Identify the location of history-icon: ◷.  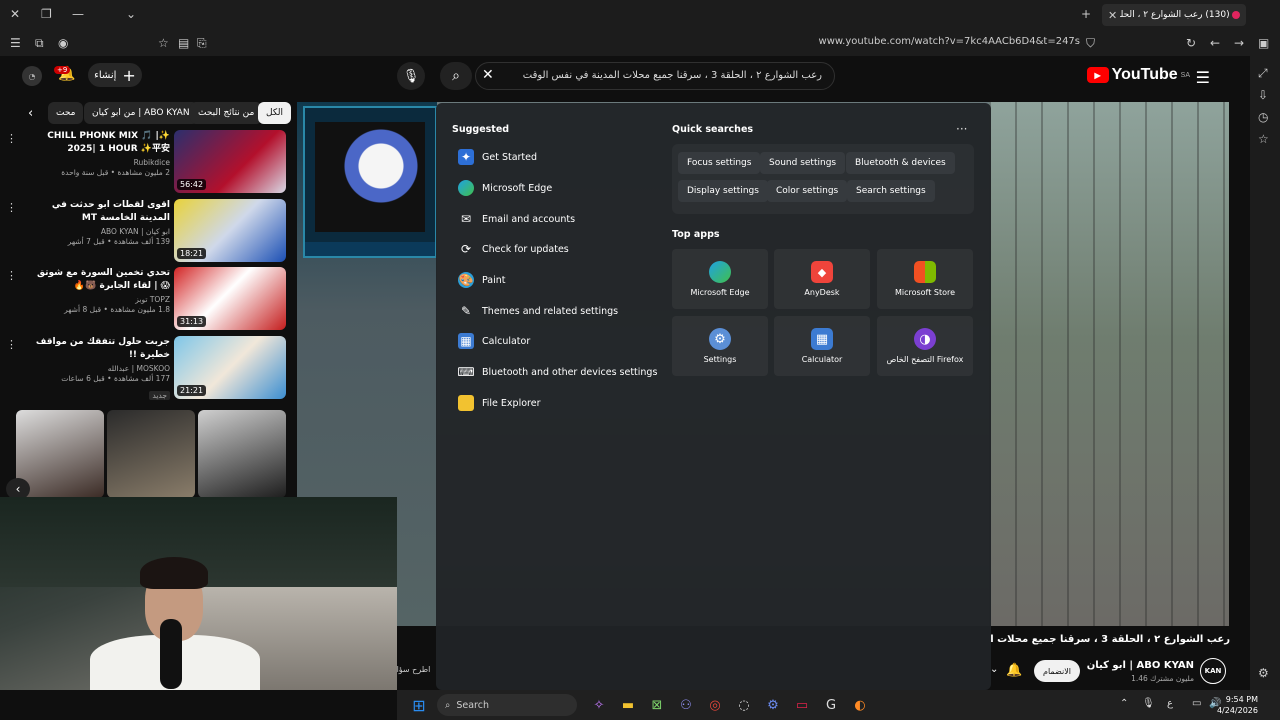
(1263, 117).